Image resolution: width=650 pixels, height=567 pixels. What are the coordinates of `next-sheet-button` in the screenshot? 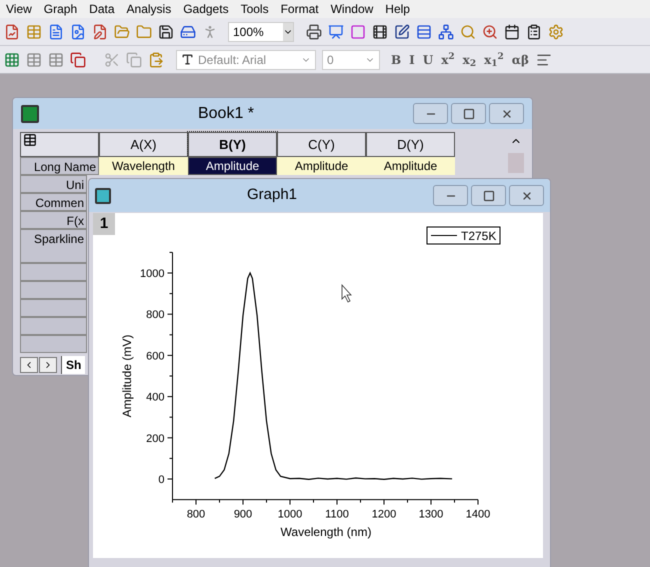 It's located at (48, 365).